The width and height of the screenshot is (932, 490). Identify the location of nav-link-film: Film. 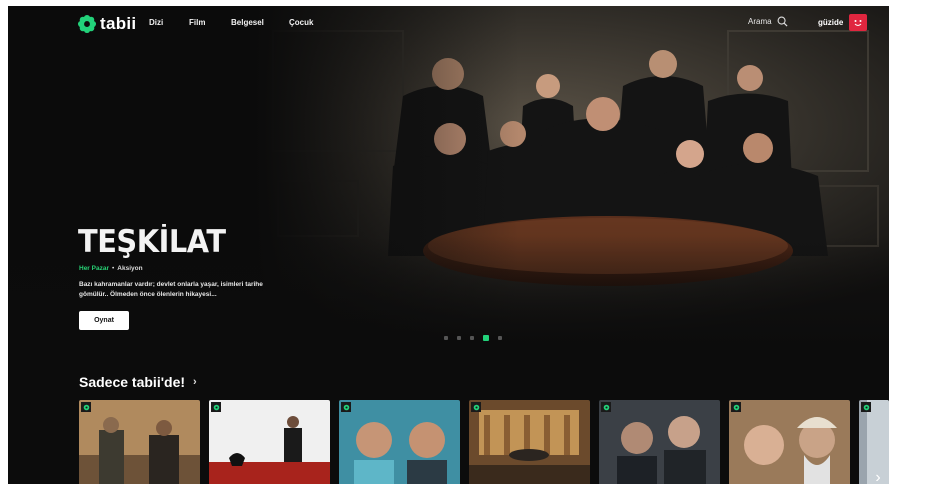
(197, 22).